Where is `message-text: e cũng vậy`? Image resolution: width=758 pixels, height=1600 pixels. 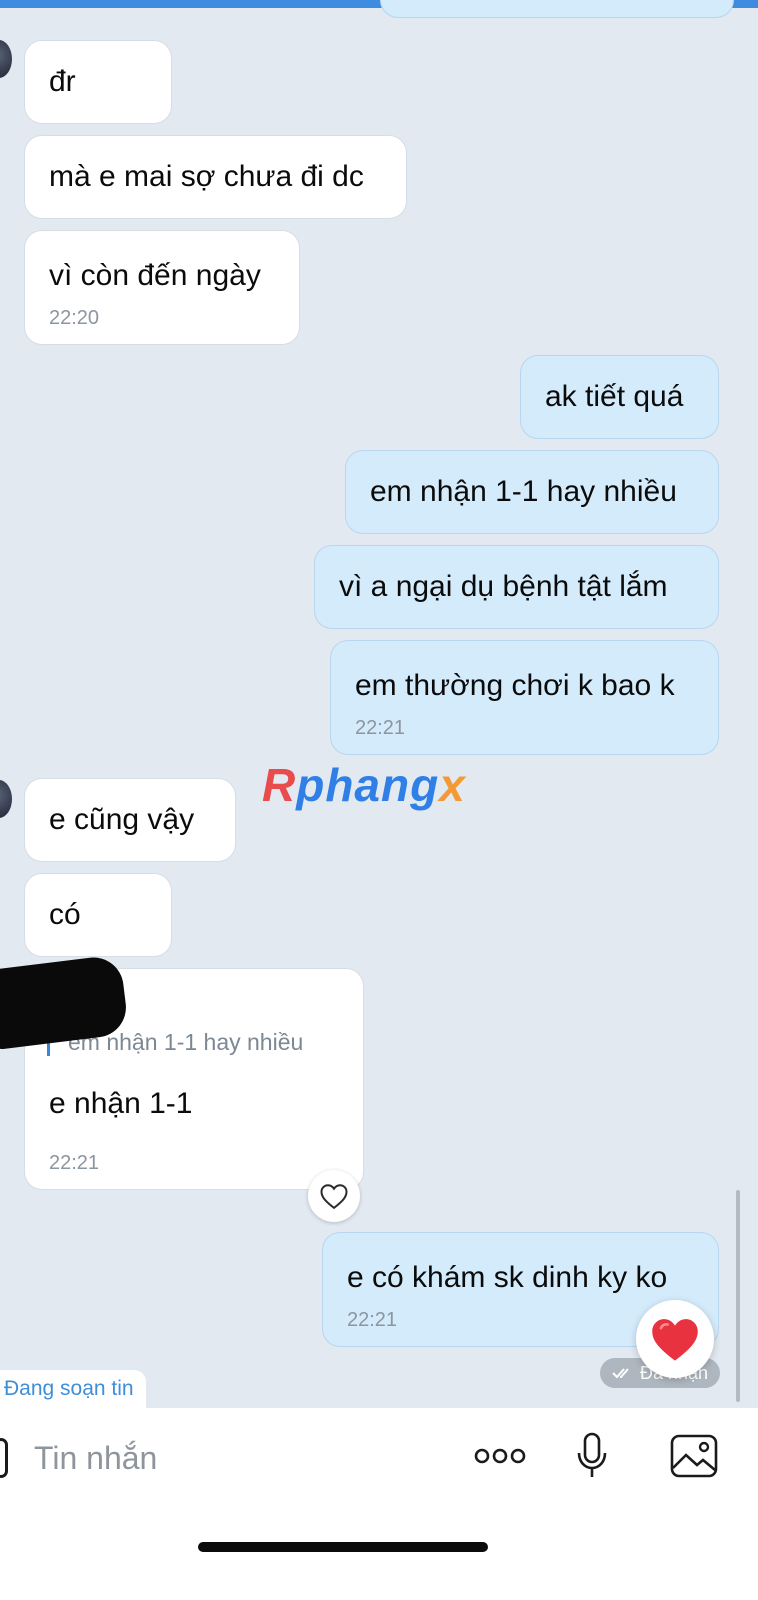 message-text: e cũng vậy is located at coordinates (122, 819).